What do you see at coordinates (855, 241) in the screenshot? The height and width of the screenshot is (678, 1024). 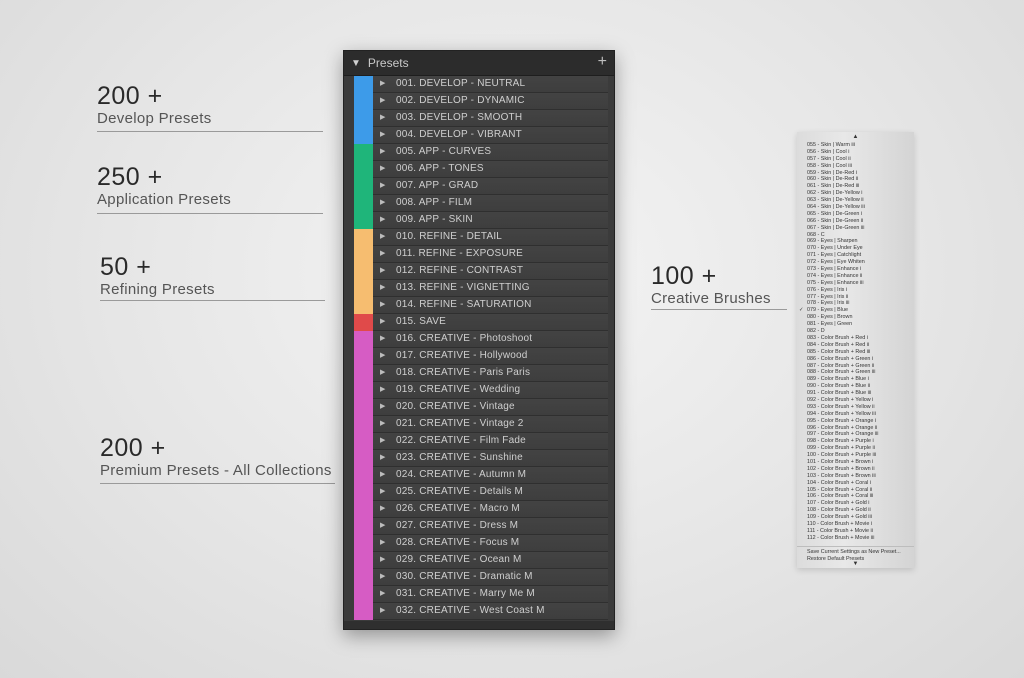 I see `brush-menu-item: 069 - Eyes | Sharpen` at bounding box center [855, 241].